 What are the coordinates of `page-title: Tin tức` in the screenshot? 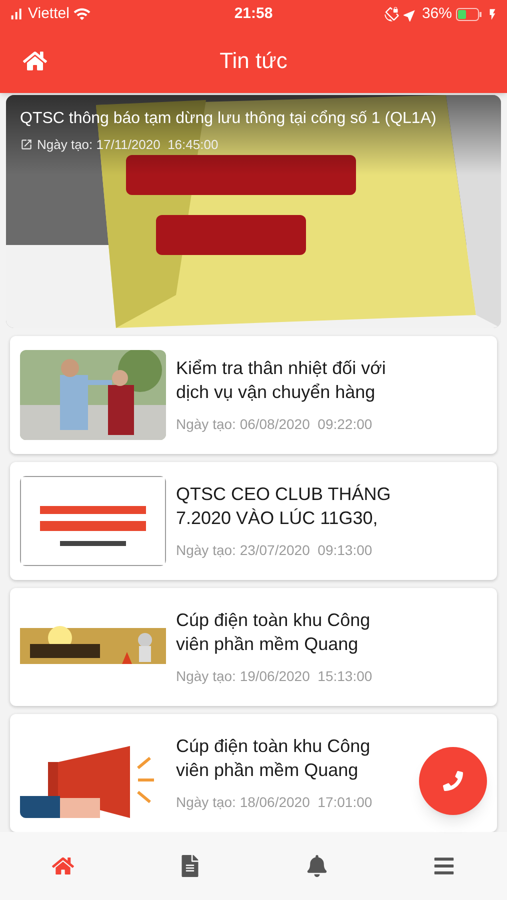 It's located at (253, 61).